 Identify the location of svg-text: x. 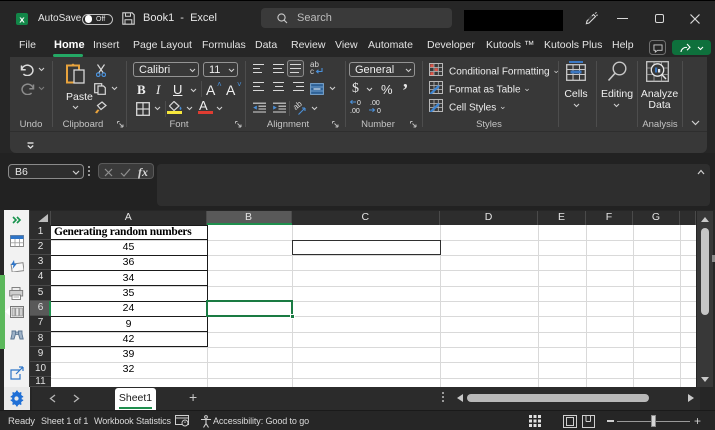
(22, 19).